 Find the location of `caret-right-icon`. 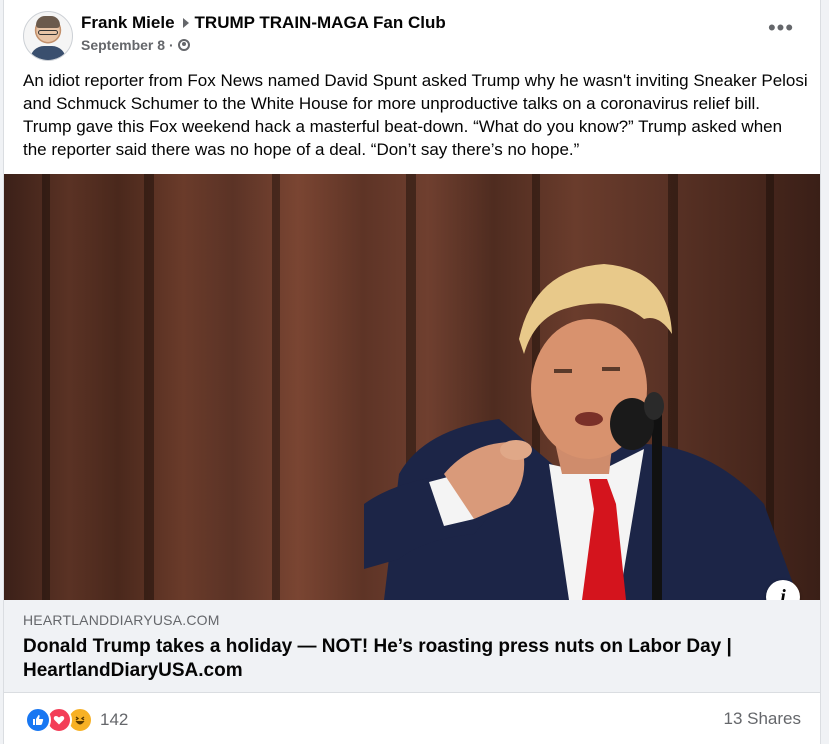

caret-right-icon is located at coordinates (185, 23).